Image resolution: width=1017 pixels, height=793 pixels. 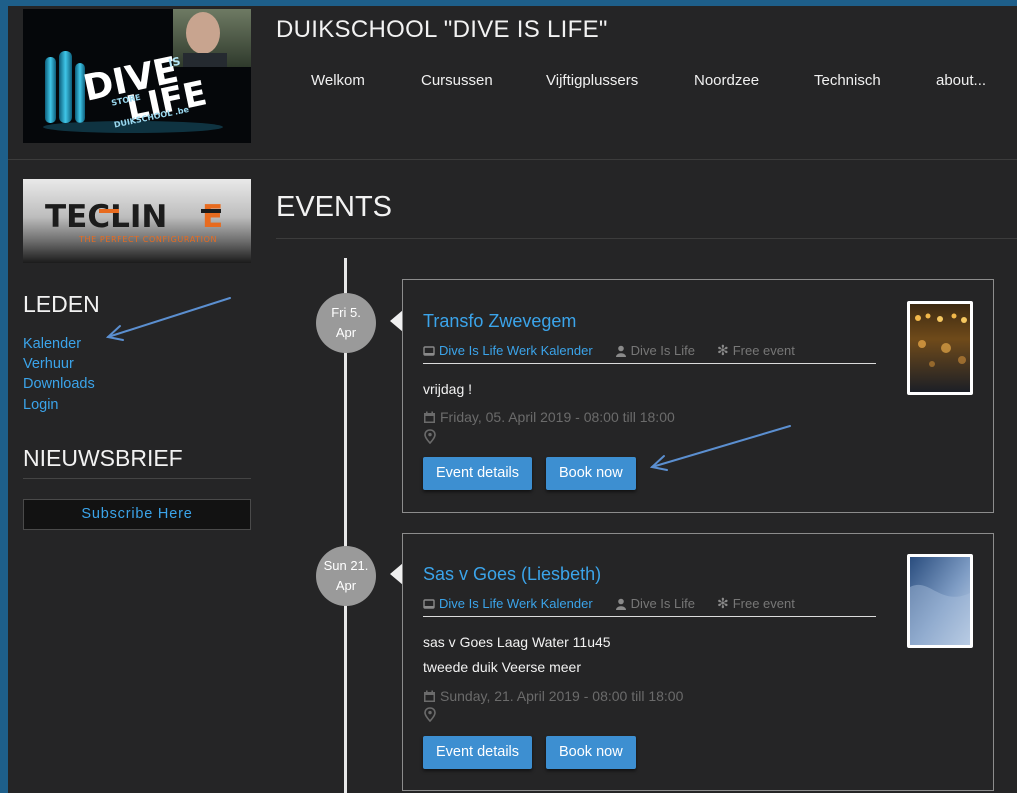 I want to click on tecline-banner: TECLIN E THE PERFECT CONFIGURATION, so click(x=137, y=221).